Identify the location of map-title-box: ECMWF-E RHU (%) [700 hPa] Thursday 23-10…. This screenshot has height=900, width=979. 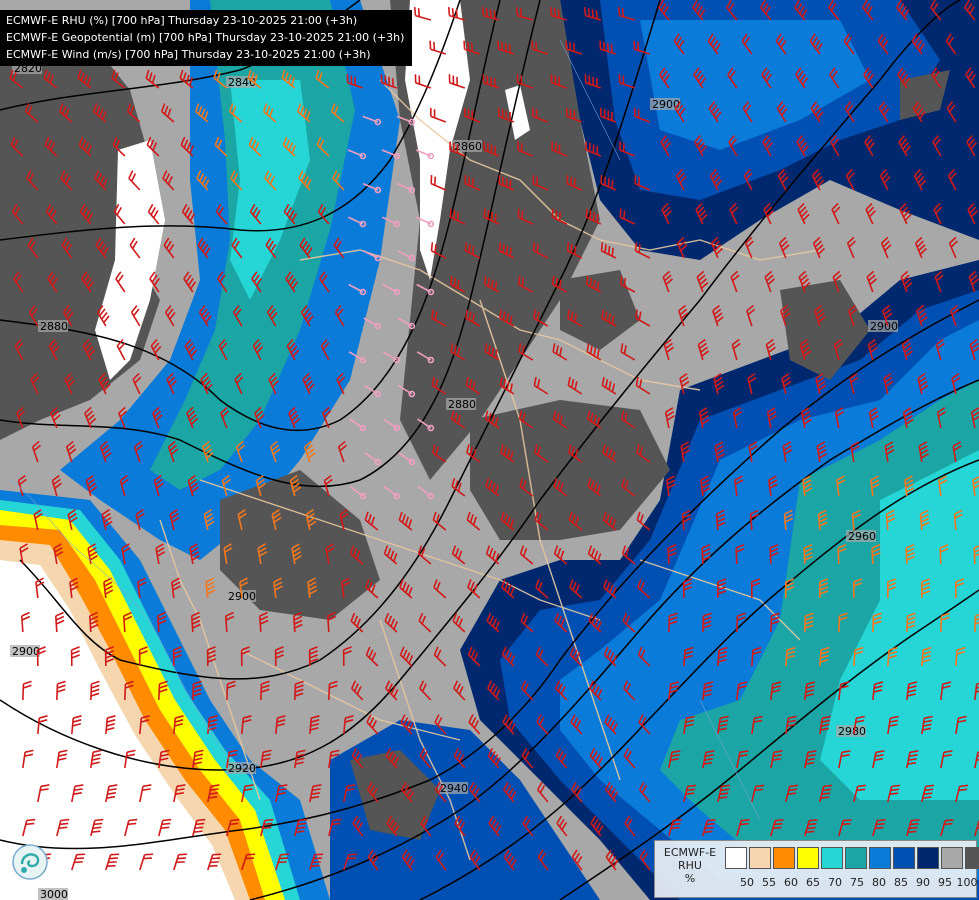
(206, 38).